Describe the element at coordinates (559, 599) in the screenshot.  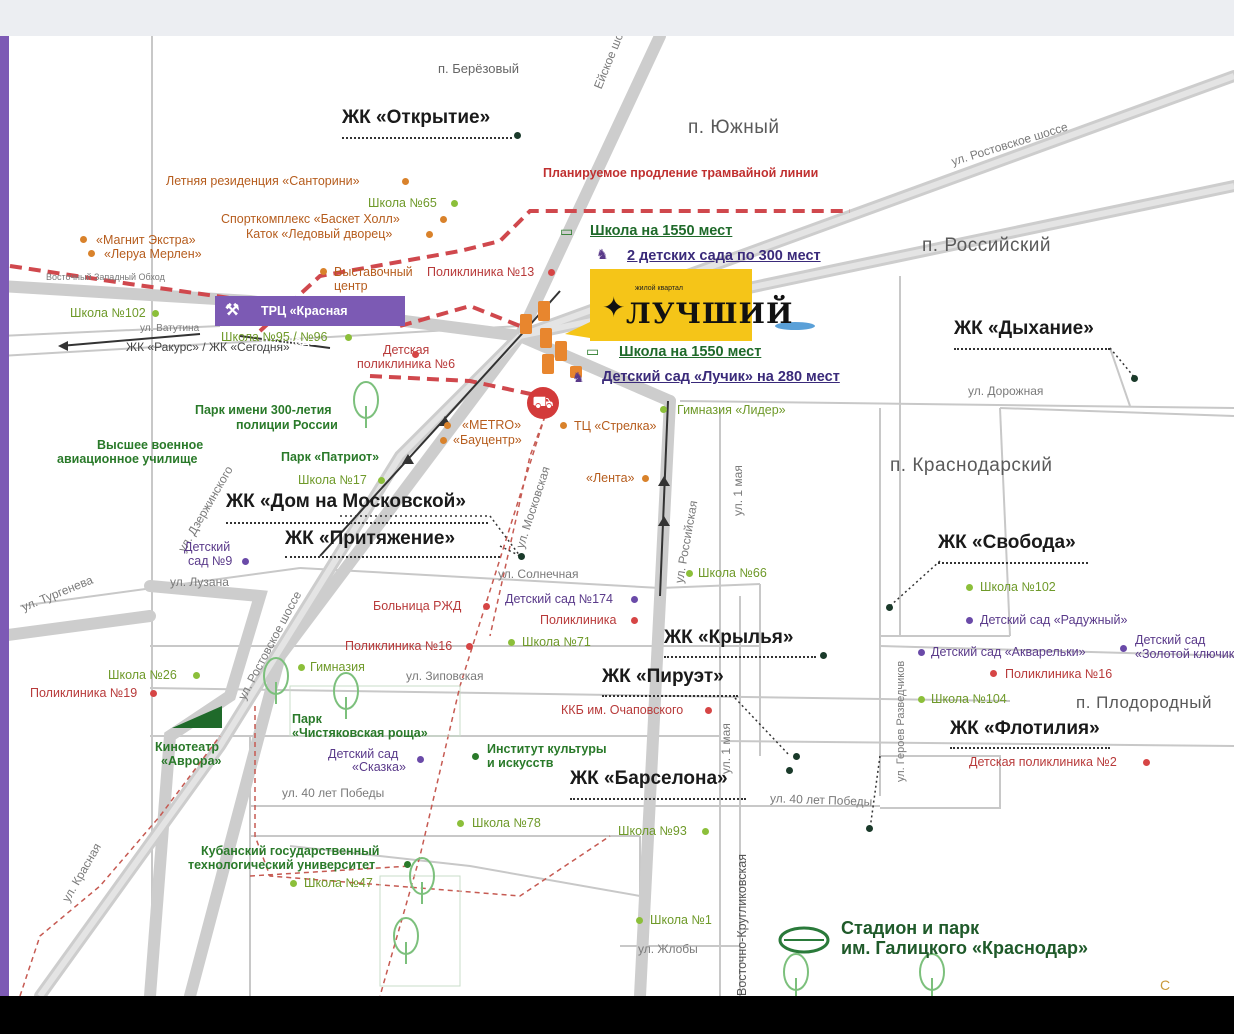
I see `poi-ds-174: Детский сад №174` at that location.